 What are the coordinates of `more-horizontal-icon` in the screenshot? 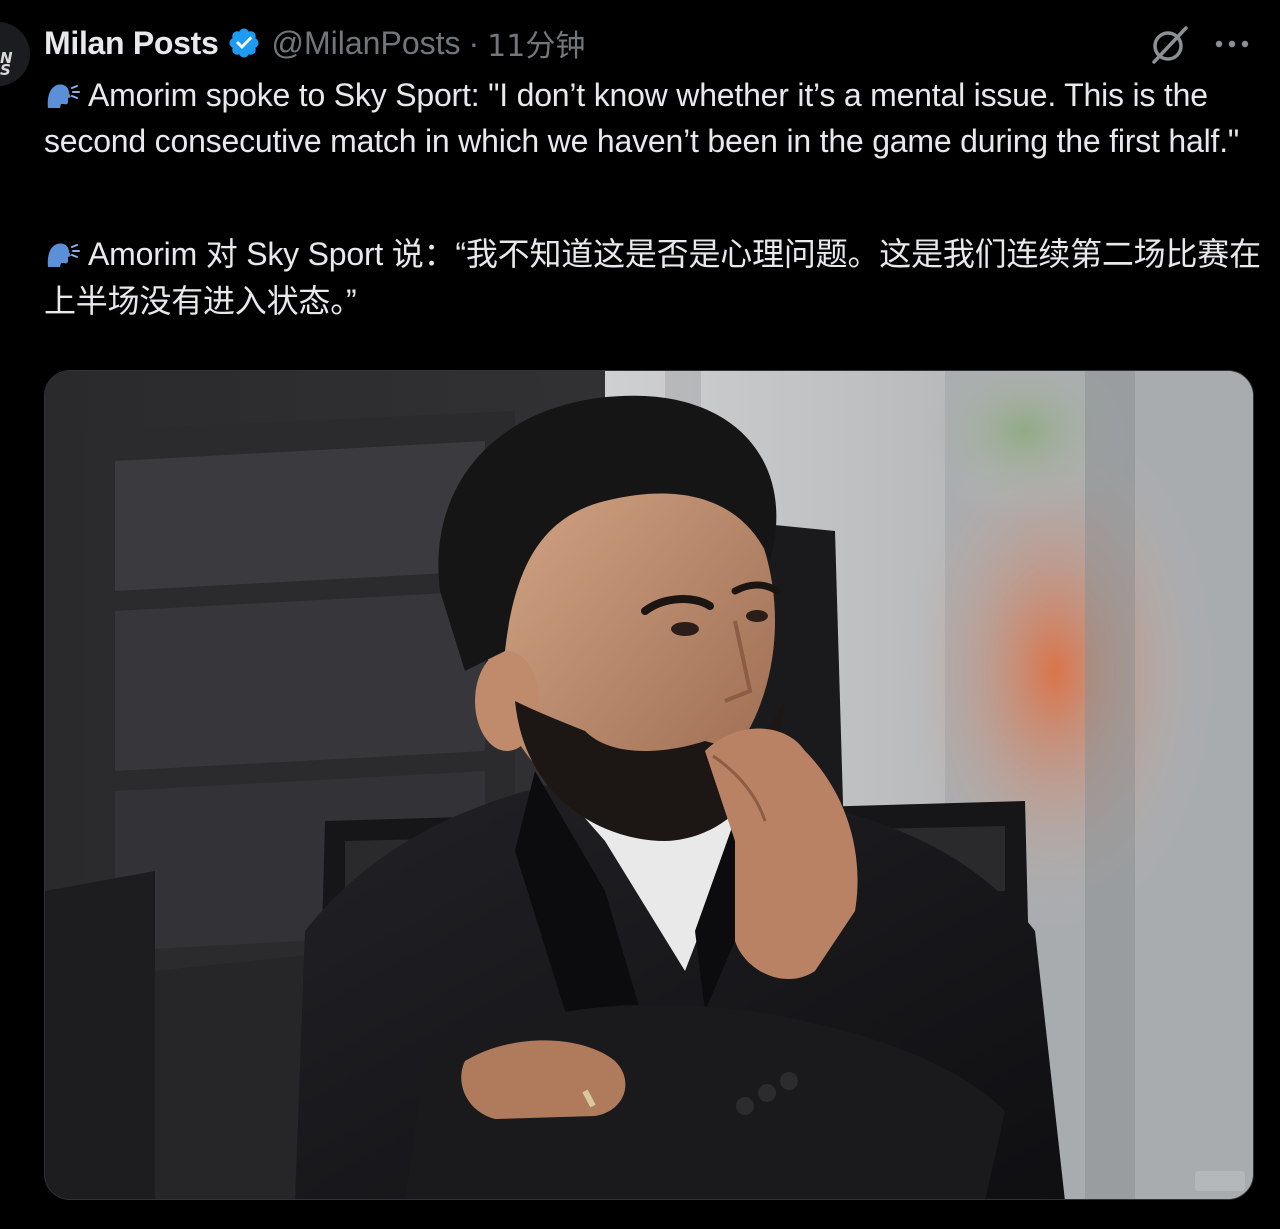 It's located at (1233, 44).